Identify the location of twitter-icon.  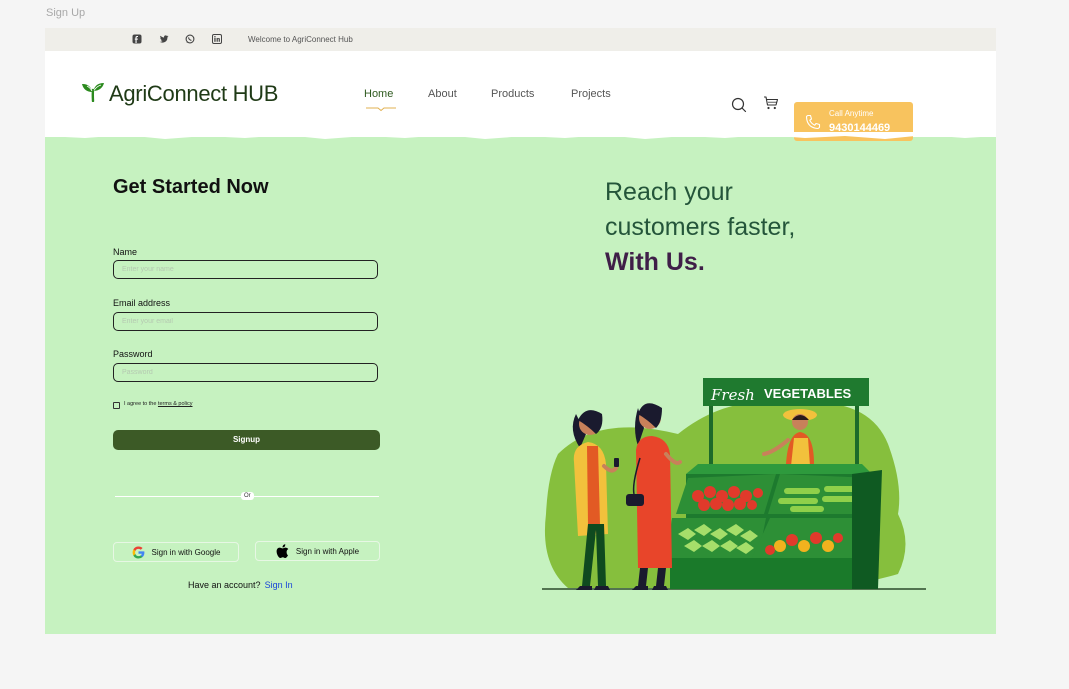
(164, 39).